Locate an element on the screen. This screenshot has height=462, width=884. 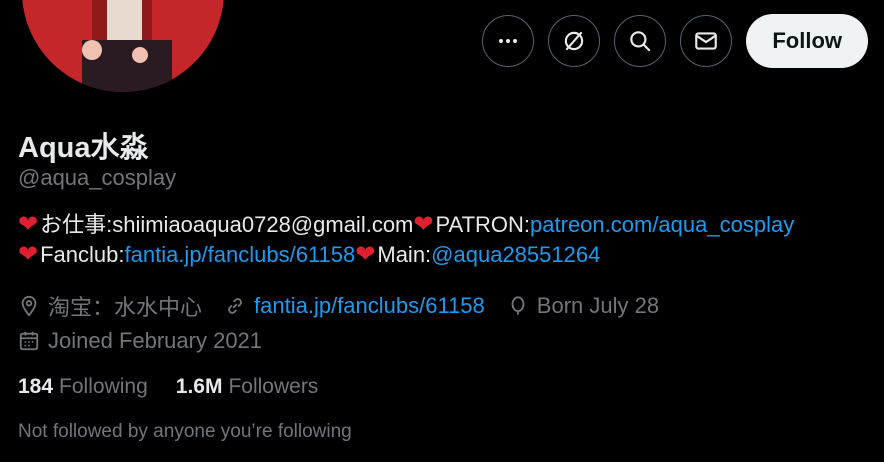
patreon-link: patreon.com/aqua_cosplay is located at coordinates (662, 225).